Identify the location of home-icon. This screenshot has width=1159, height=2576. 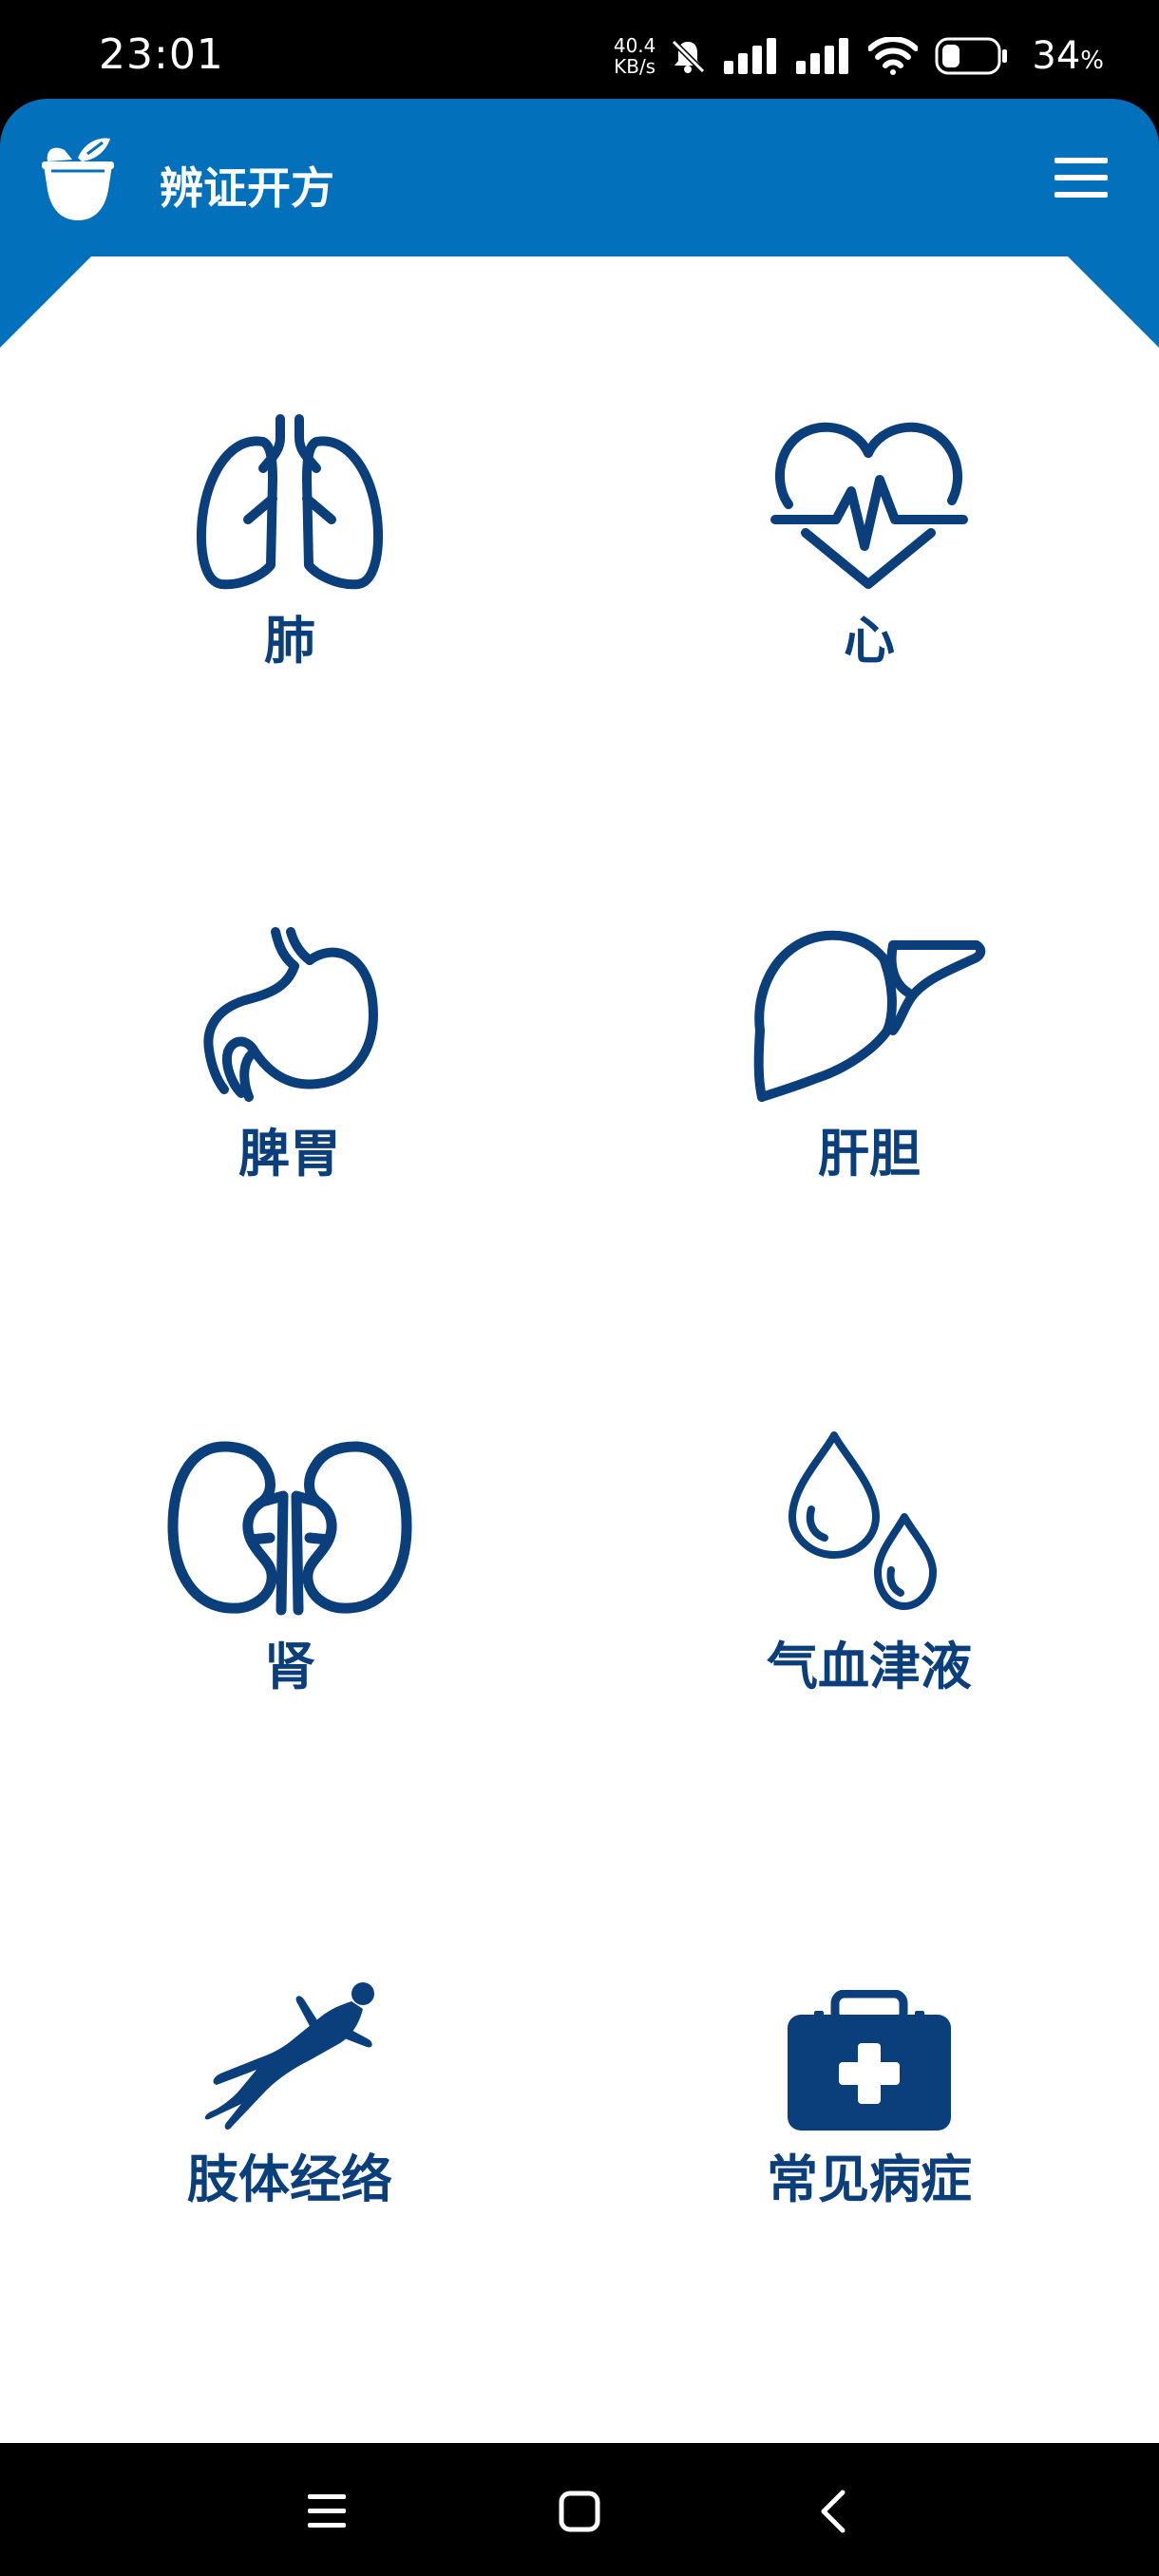
(579, 2511).